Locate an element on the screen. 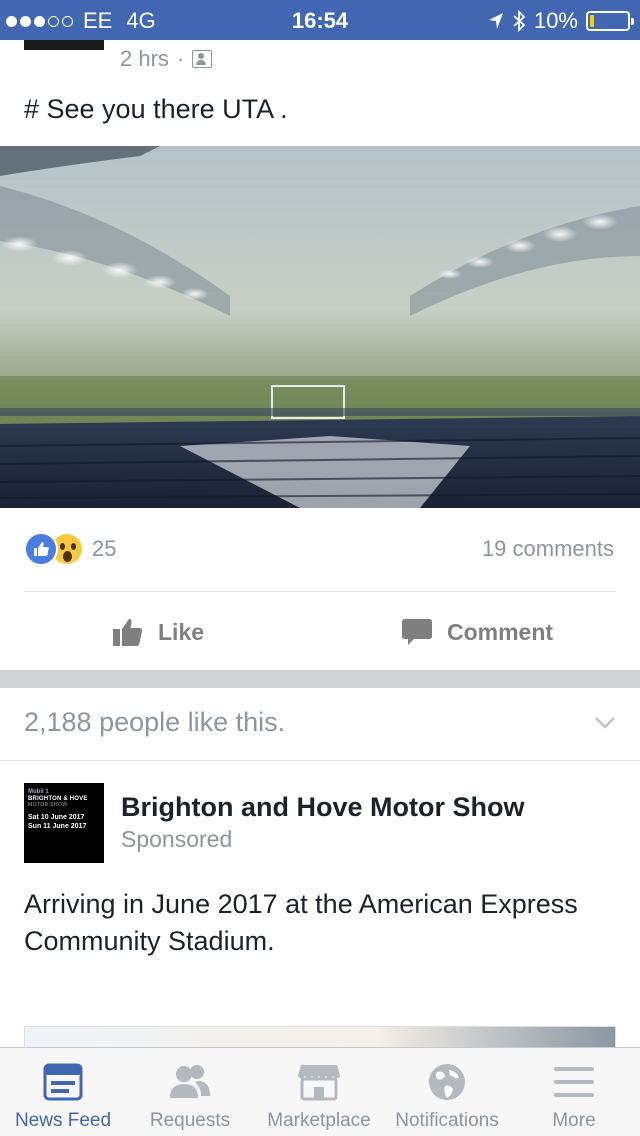 This screenshot has height=1136, width=640. tab-notifications: Notifications is located at coordinates (447, 1092).